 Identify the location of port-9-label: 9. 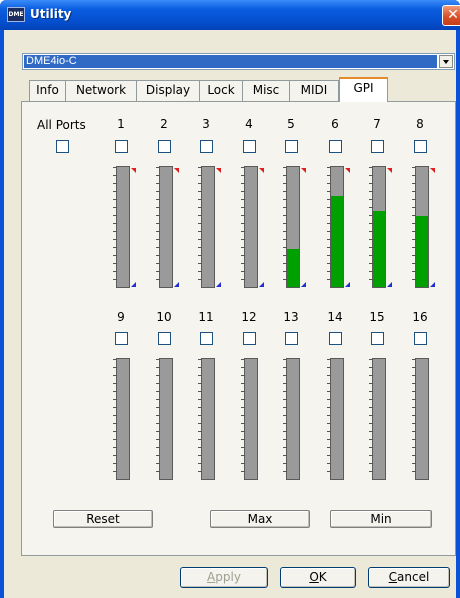
(121, 317).